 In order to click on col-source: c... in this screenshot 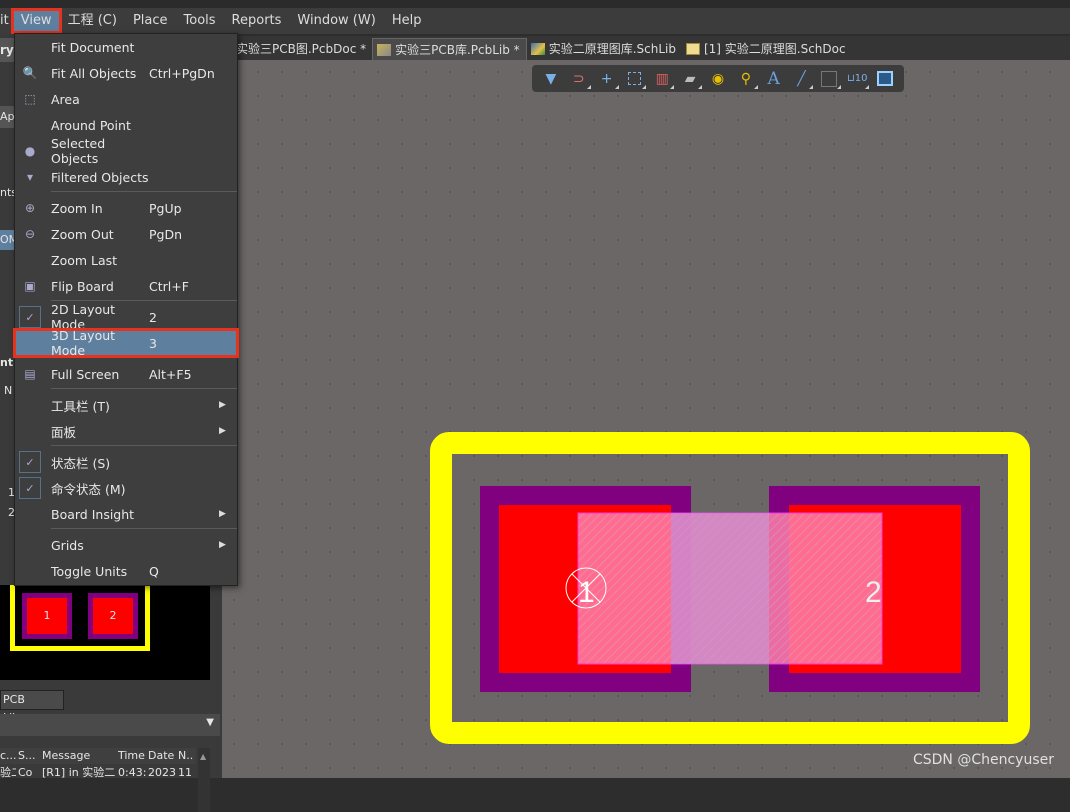, I will do `click(8, 756)`.